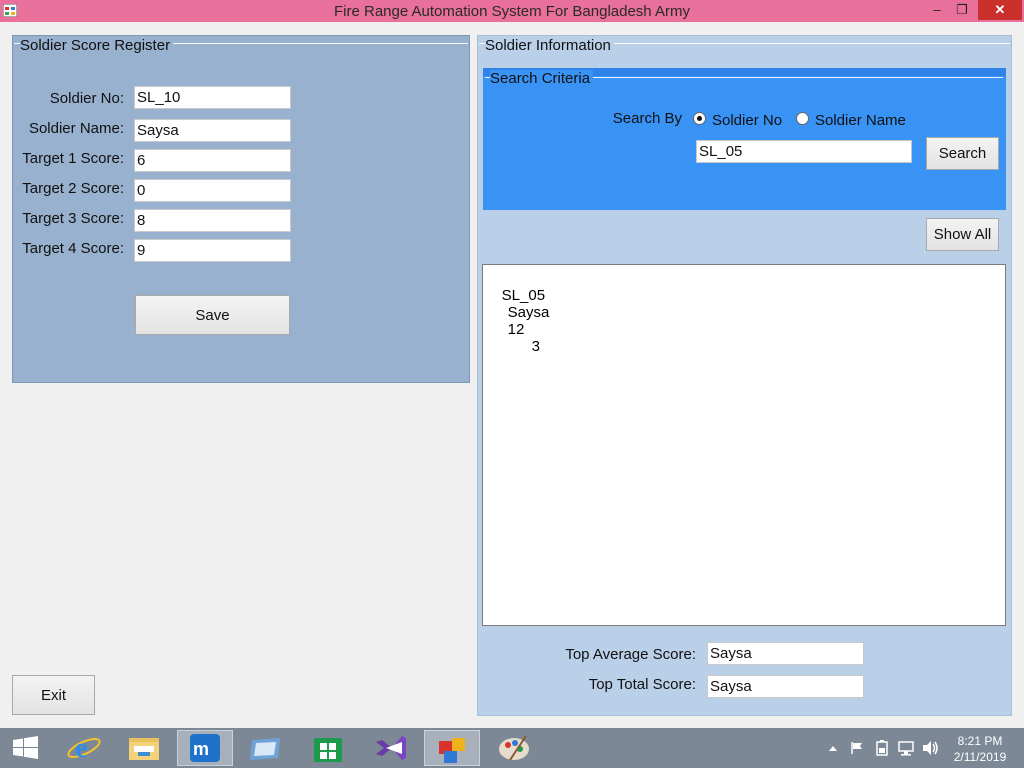 This screenshot has height=768, width=1024. Describe the element at coordinates (212, 220) in the screenshot. I see `target-3-score-input` at that location.